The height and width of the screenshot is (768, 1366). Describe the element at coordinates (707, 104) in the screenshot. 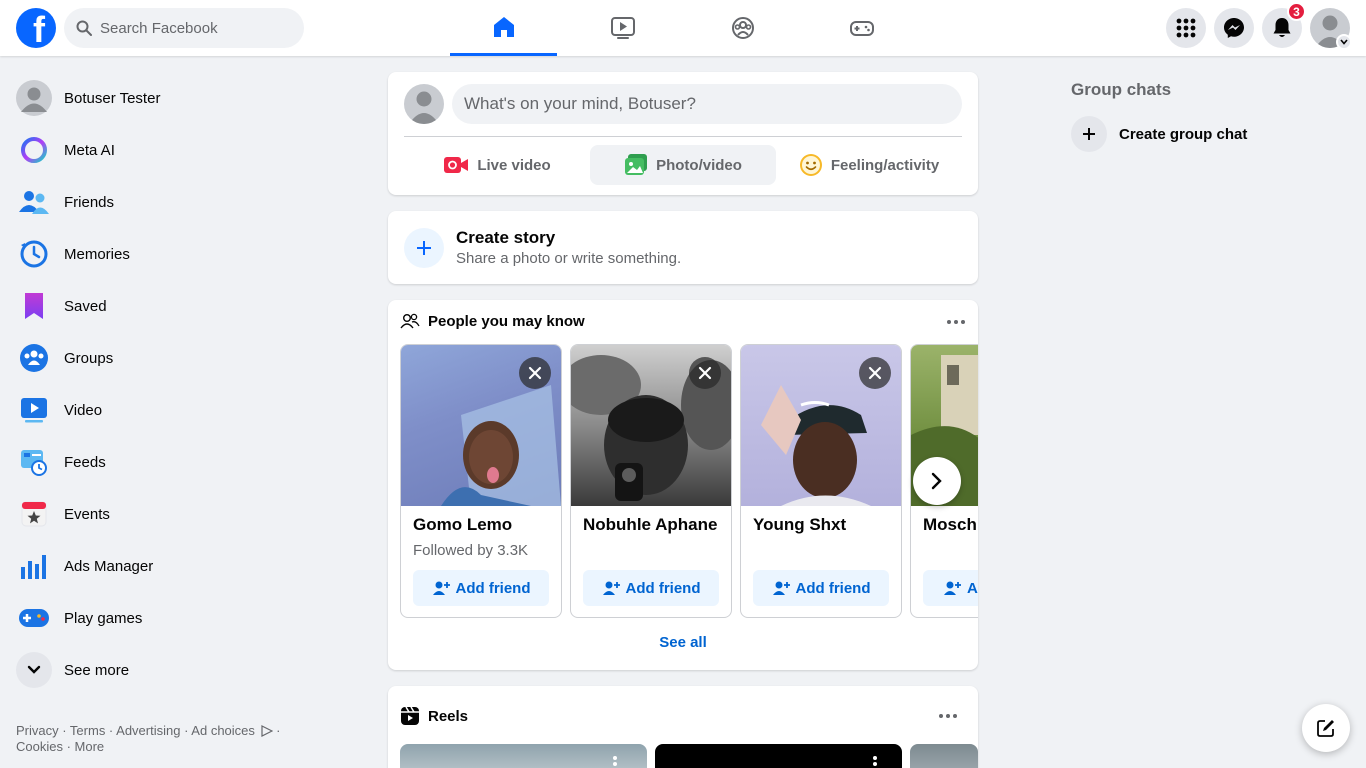

I see `status-input: What's on your mind, Botuser?` at that location.